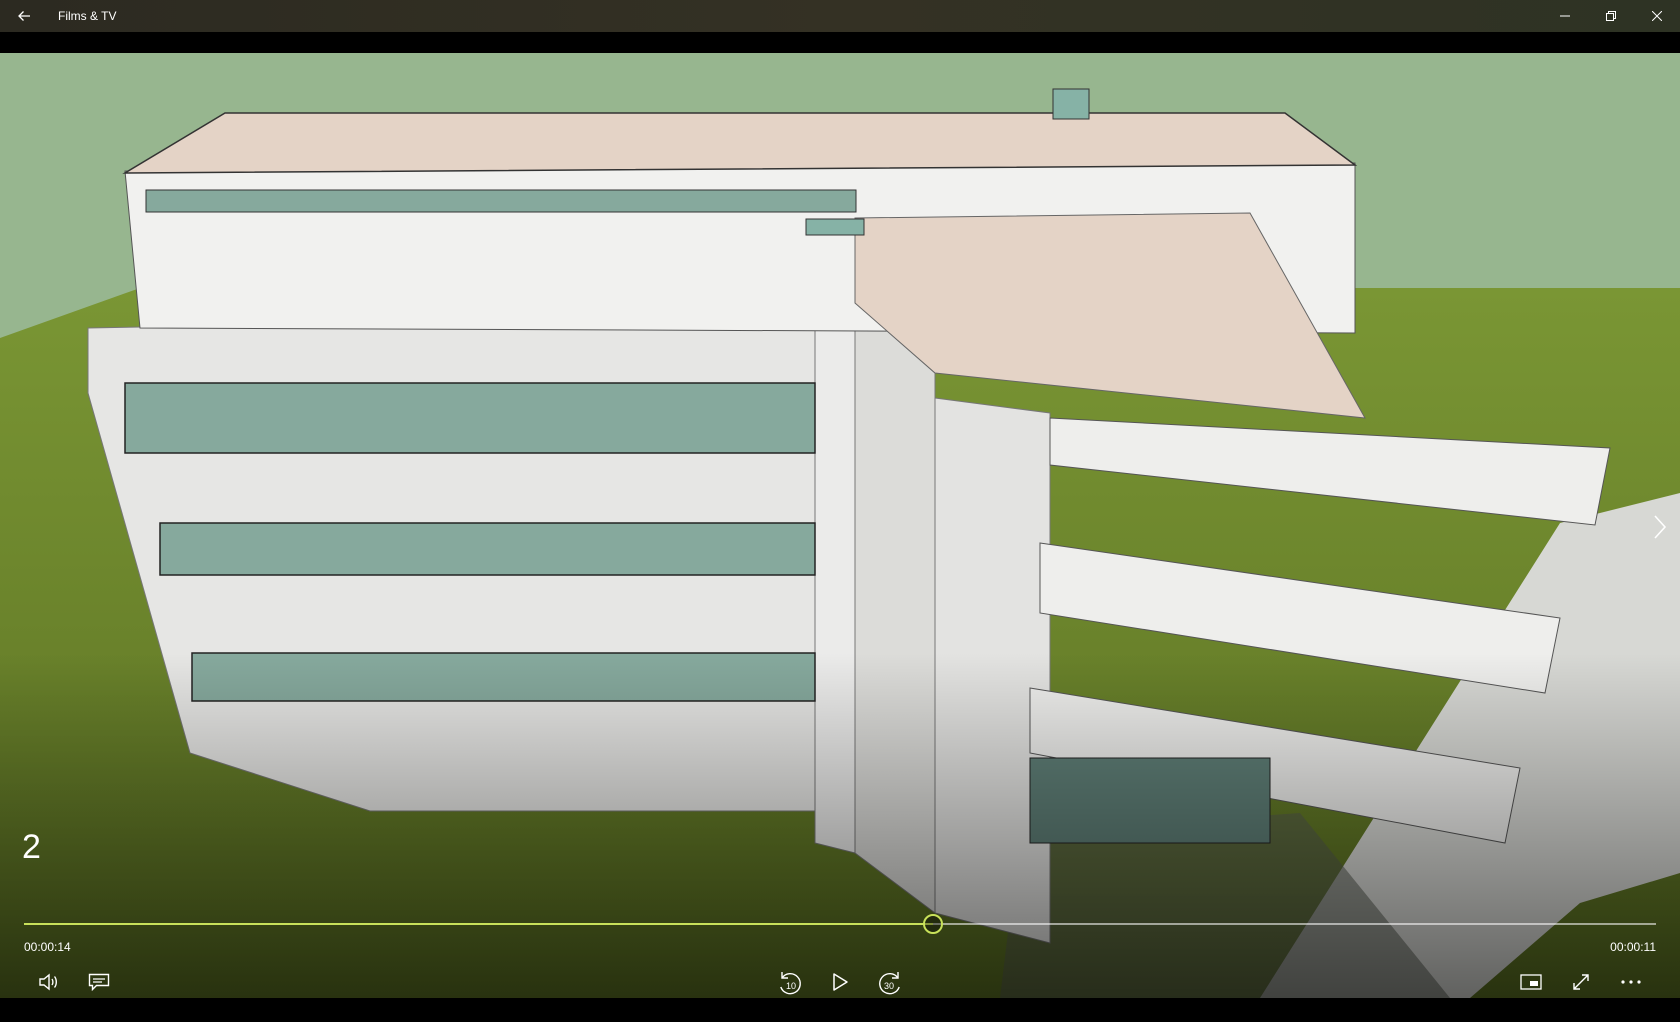  I want to click on skip-forward-30-icon: 30, so click(889, 983).